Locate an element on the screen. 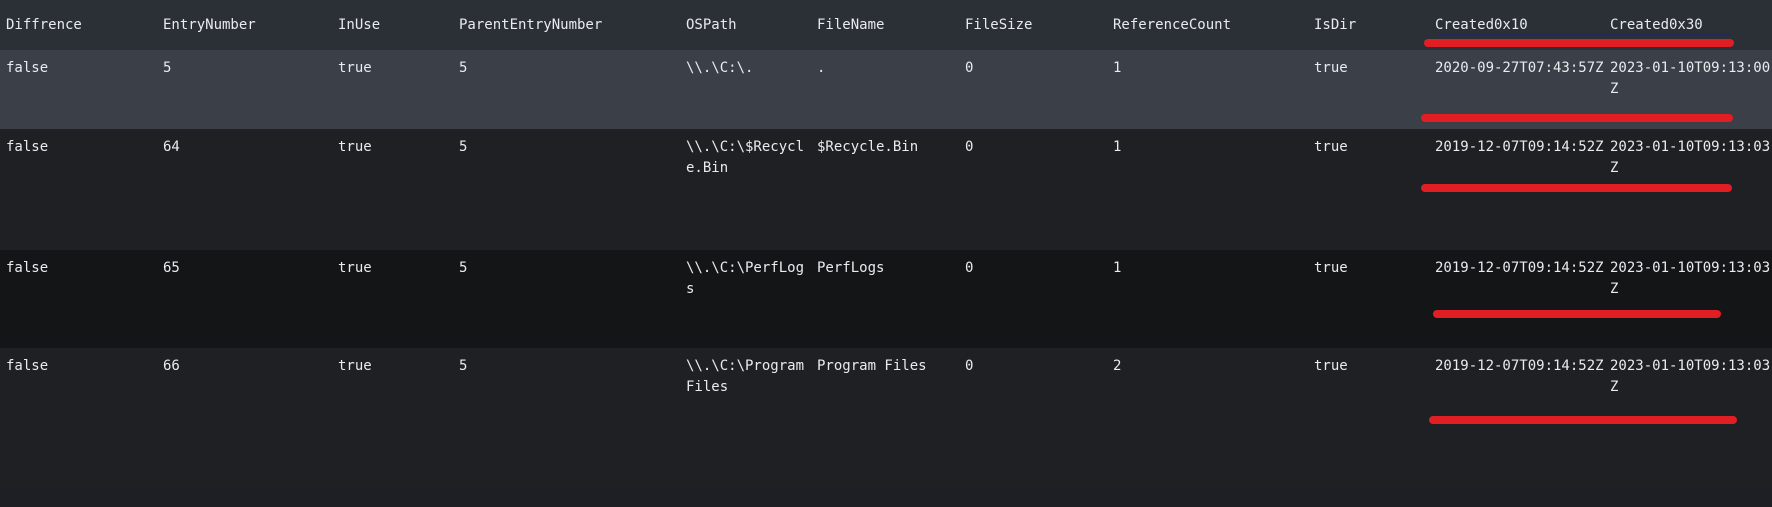  column-header-filename: FileName is located at coordinates (885, 25).